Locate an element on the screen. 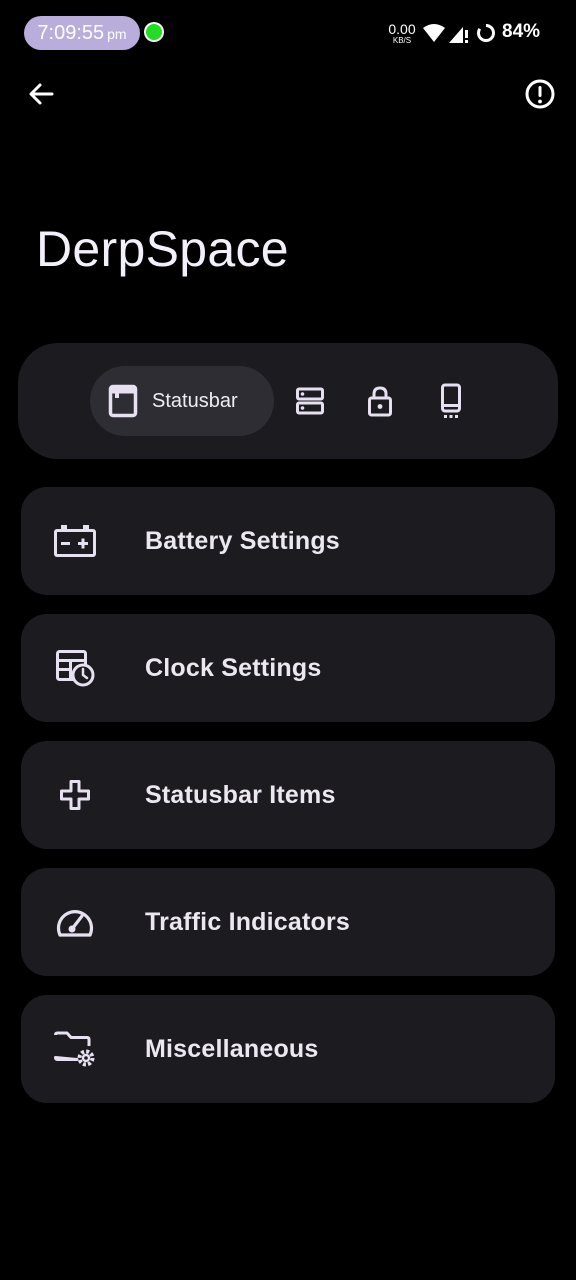 This screenshot has width=576, height=1280. battery-icon is located at coordinates (75, 541).